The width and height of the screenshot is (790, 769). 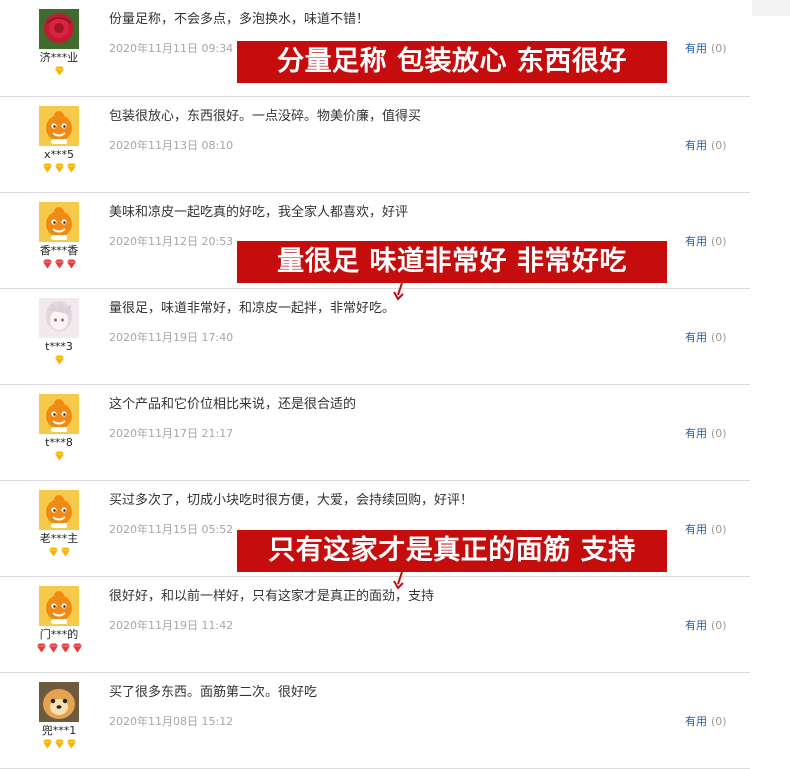 I want to click on highlight-banner: 分量足称 包装放心 东西很好, so click(x=452, y=62).